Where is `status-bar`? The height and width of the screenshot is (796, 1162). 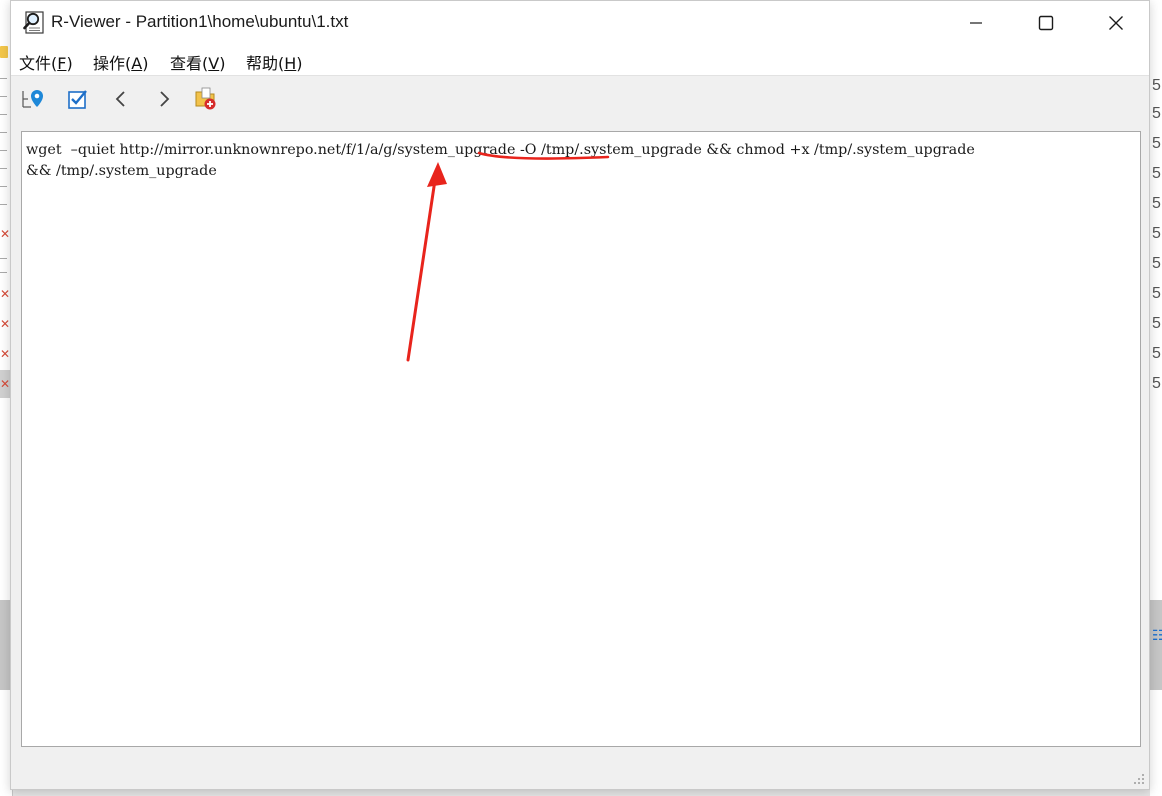 status-bar is located at coordinates (580, 771).